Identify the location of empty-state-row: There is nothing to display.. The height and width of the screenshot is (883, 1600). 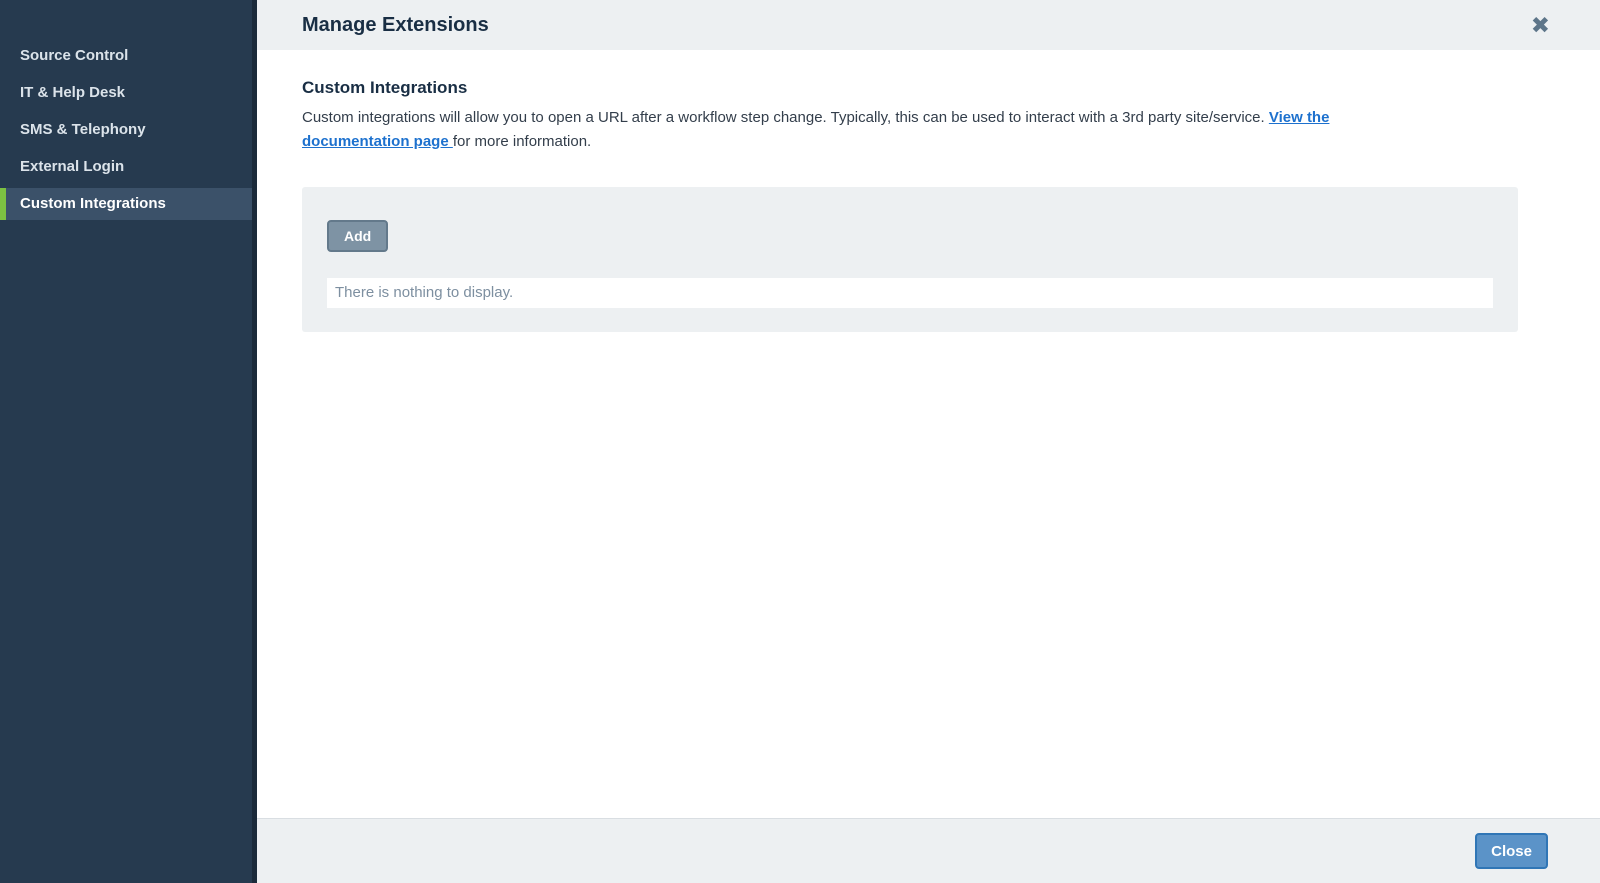
(910, 293).